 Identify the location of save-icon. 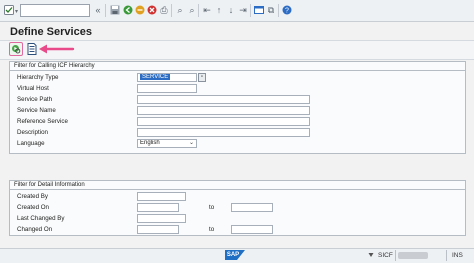
(115, 10).